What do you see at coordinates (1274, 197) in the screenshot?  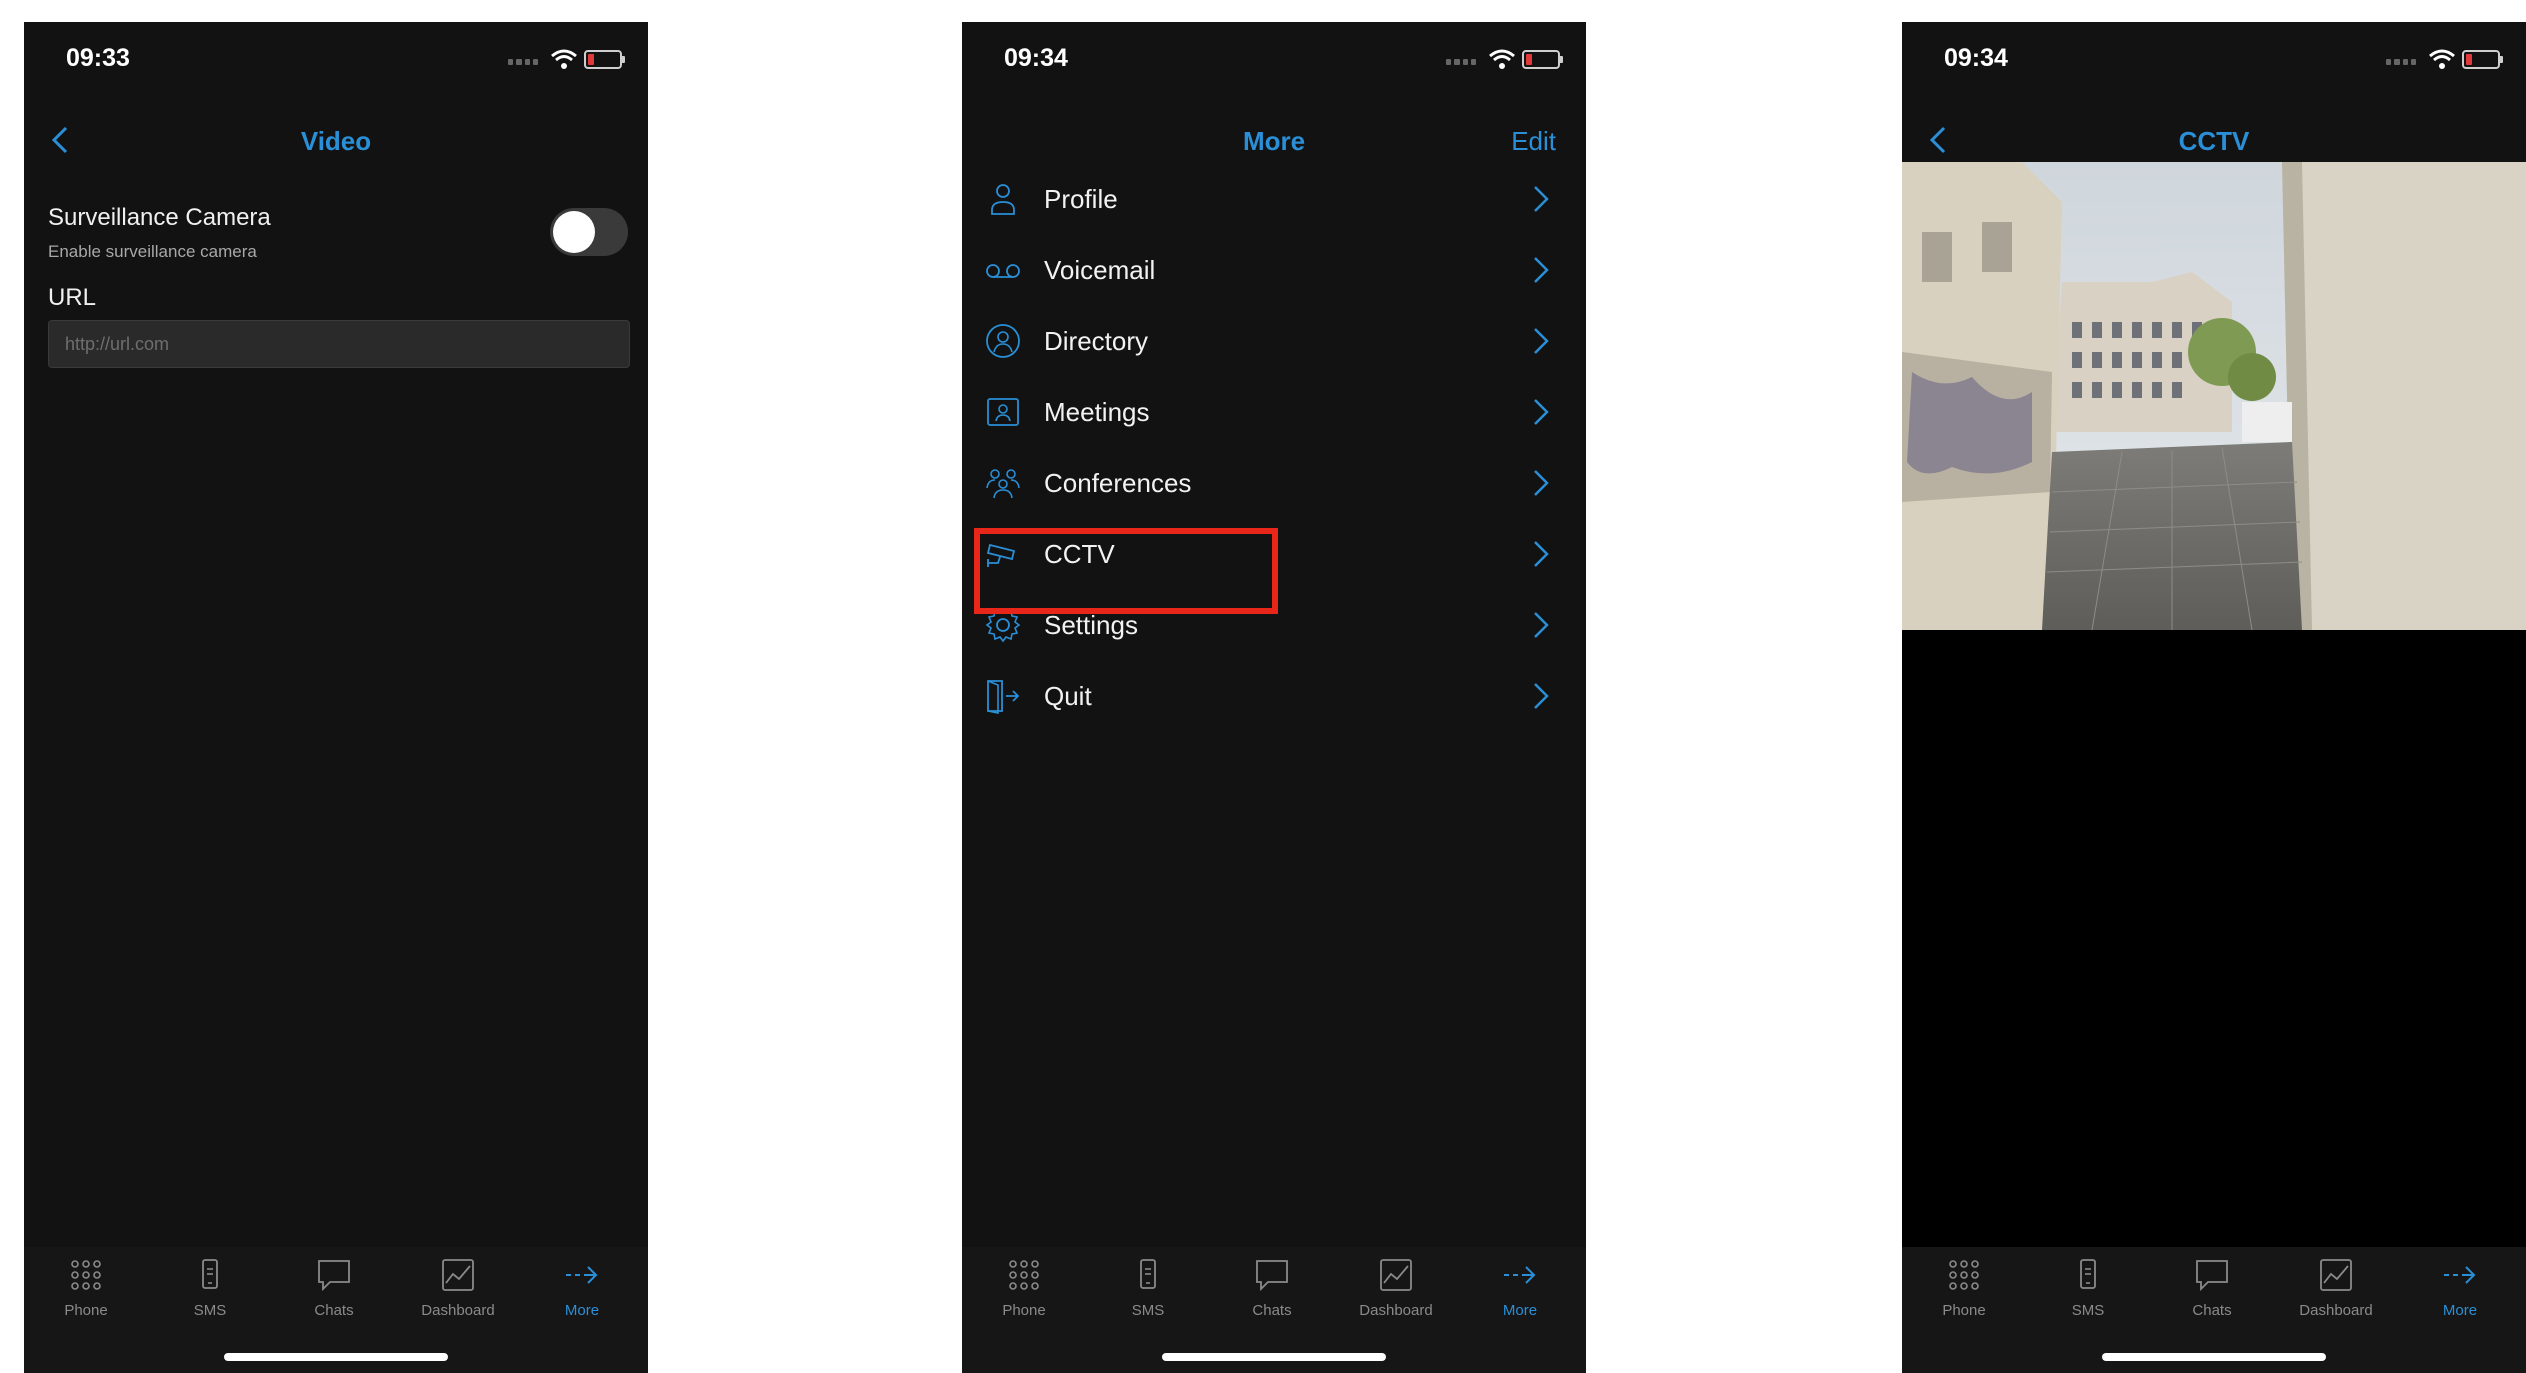 I see `menu-item-profile: Profile` at bounding box center [1274, 197].